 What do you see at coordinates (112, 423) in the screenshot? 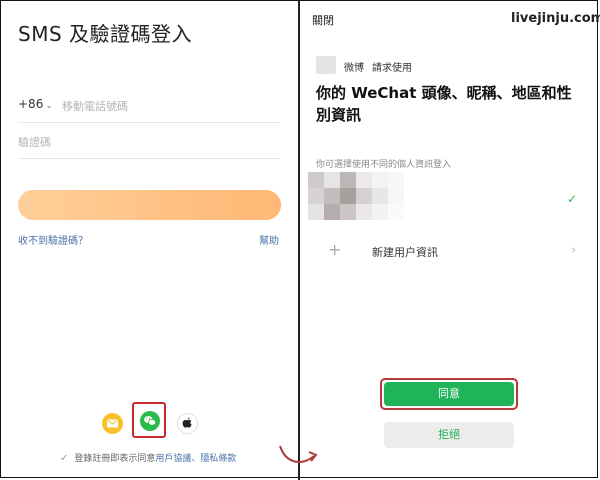
I see `mail-icon` at bounding box center [112, 423].